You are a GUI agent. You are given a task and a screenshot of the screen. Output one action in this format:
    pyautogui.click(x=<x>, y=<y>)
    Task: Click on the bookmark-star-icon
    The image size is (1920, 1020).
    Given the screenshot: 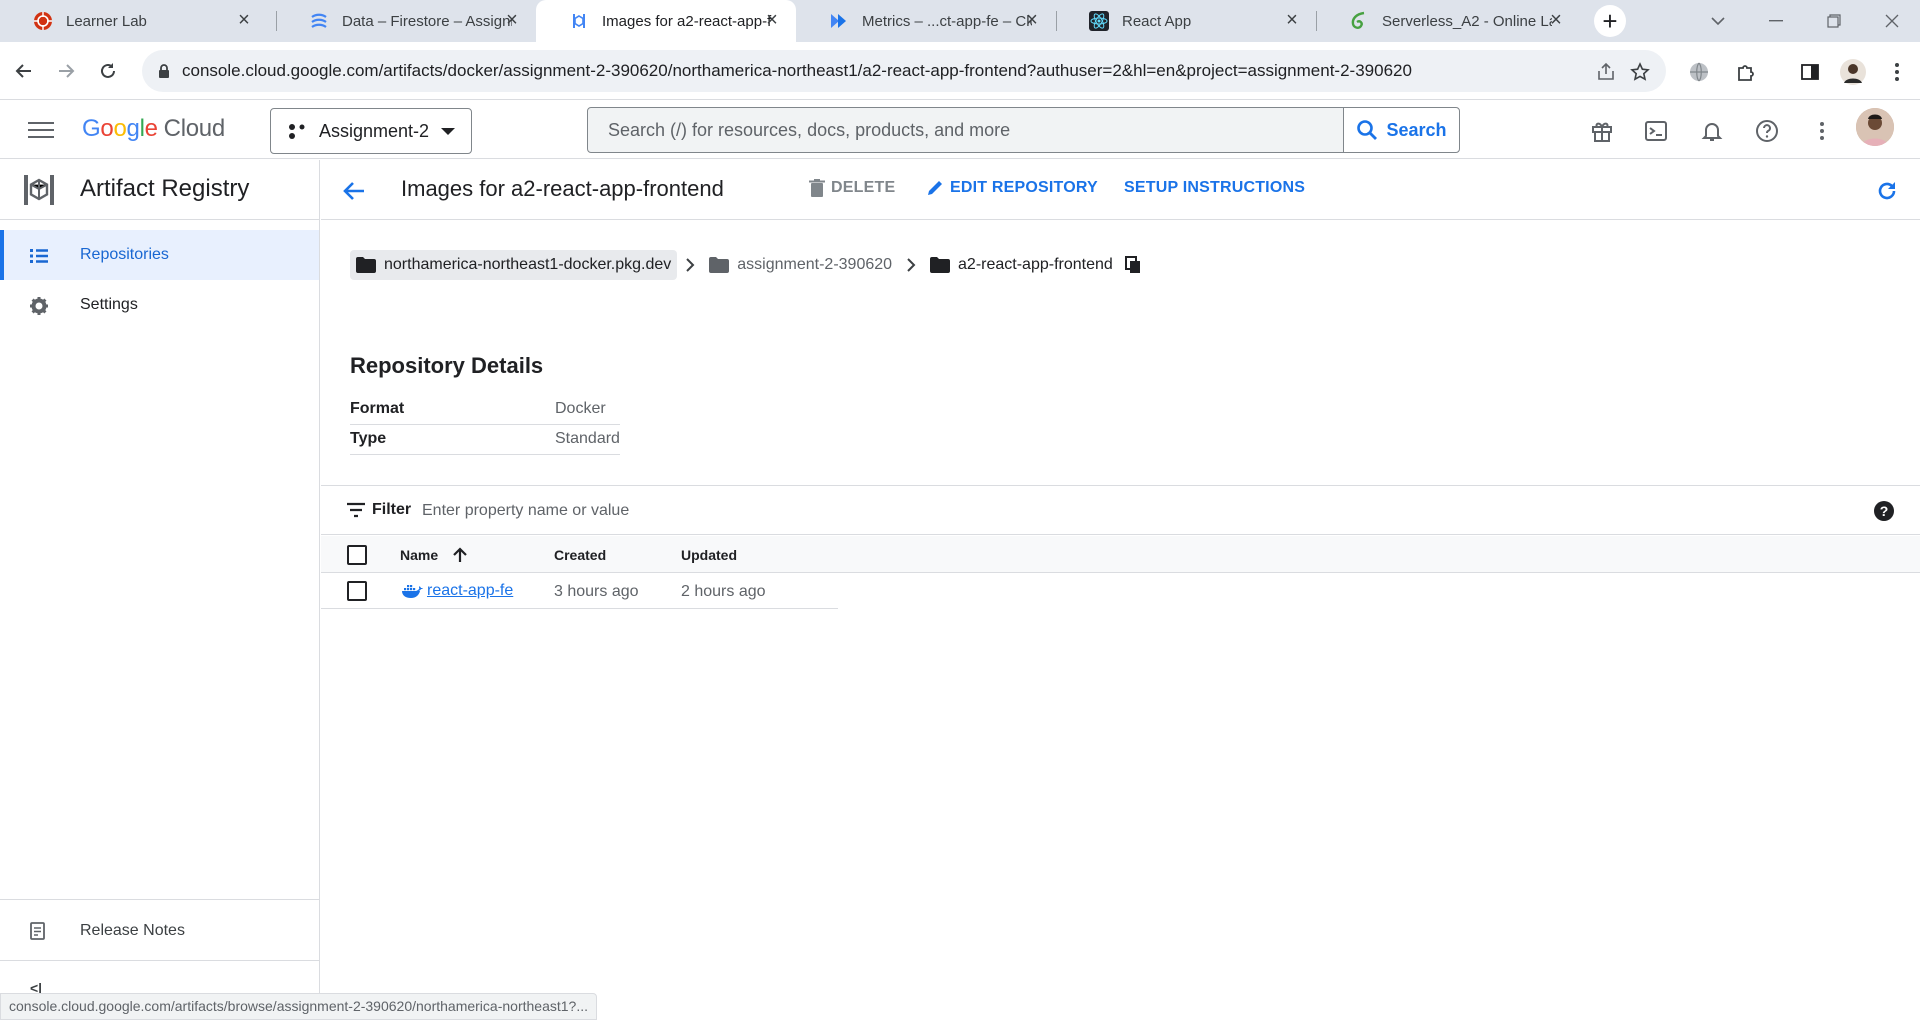 What is the action you would take?
    pyautogui.click(x=1640, y=72)
    